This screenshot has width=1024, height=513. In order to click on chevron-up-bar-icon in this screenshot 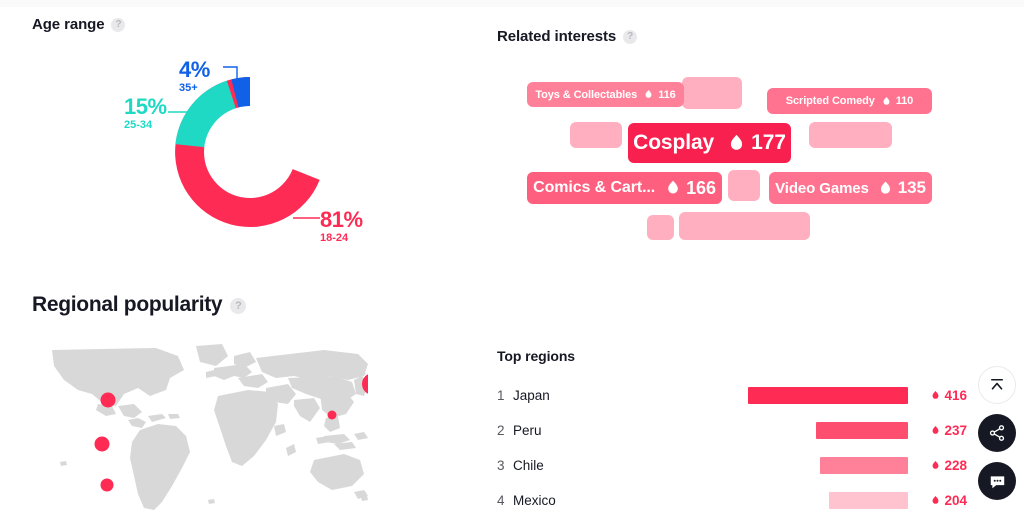, I will do `click(997, 384)`.